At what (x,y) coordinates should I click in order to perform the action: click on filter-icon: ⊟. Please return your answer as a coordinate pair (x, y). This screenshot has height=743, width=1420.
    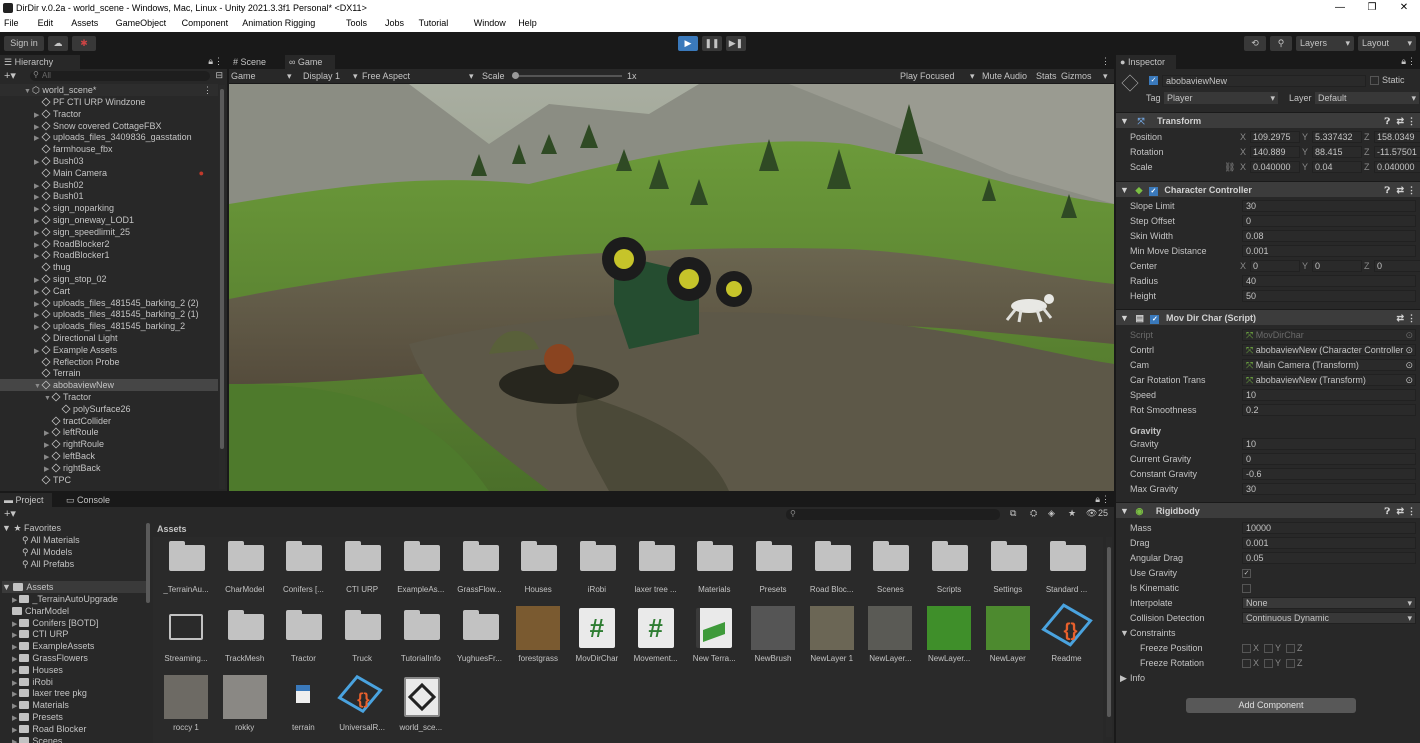
    Looking at the image, I should click on (219, 75).